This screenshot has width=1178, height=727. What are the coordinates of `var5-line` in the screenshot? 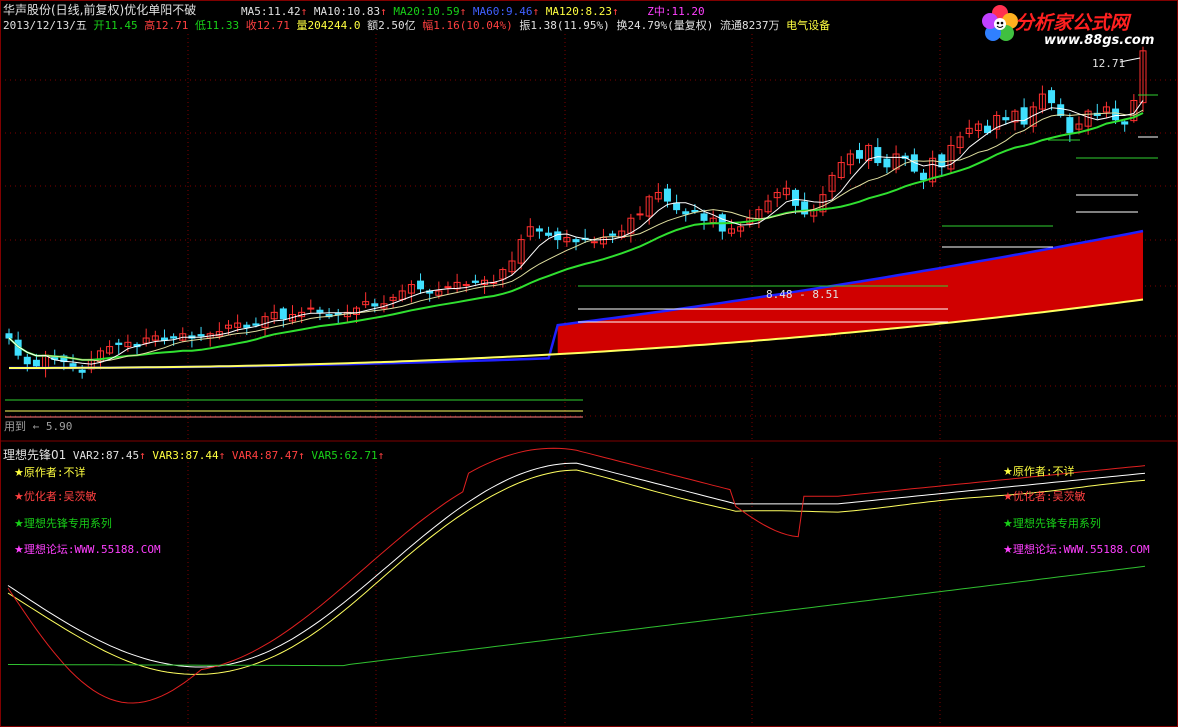 It's located at (577, 616).